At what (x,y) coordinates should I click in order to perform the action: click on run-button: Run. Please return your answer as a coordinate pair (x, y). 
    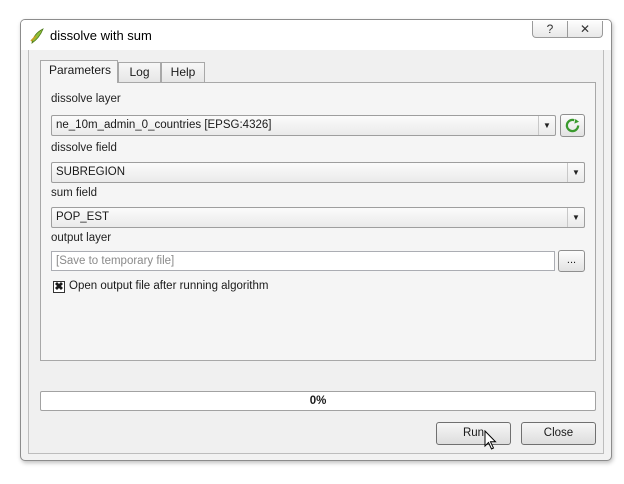
    Looking at the image, I should click on (473, 433).